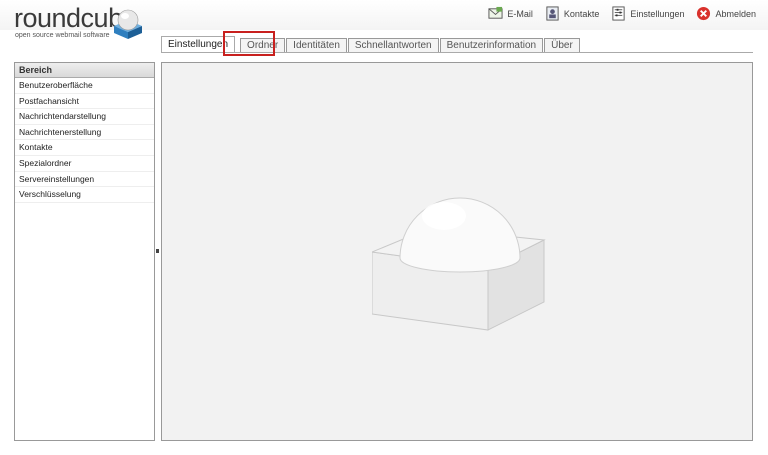 The image size is (768, 455). Describe the element at coordinates (157, 251) in the screenshot. I see `panel-splitter` at that location.